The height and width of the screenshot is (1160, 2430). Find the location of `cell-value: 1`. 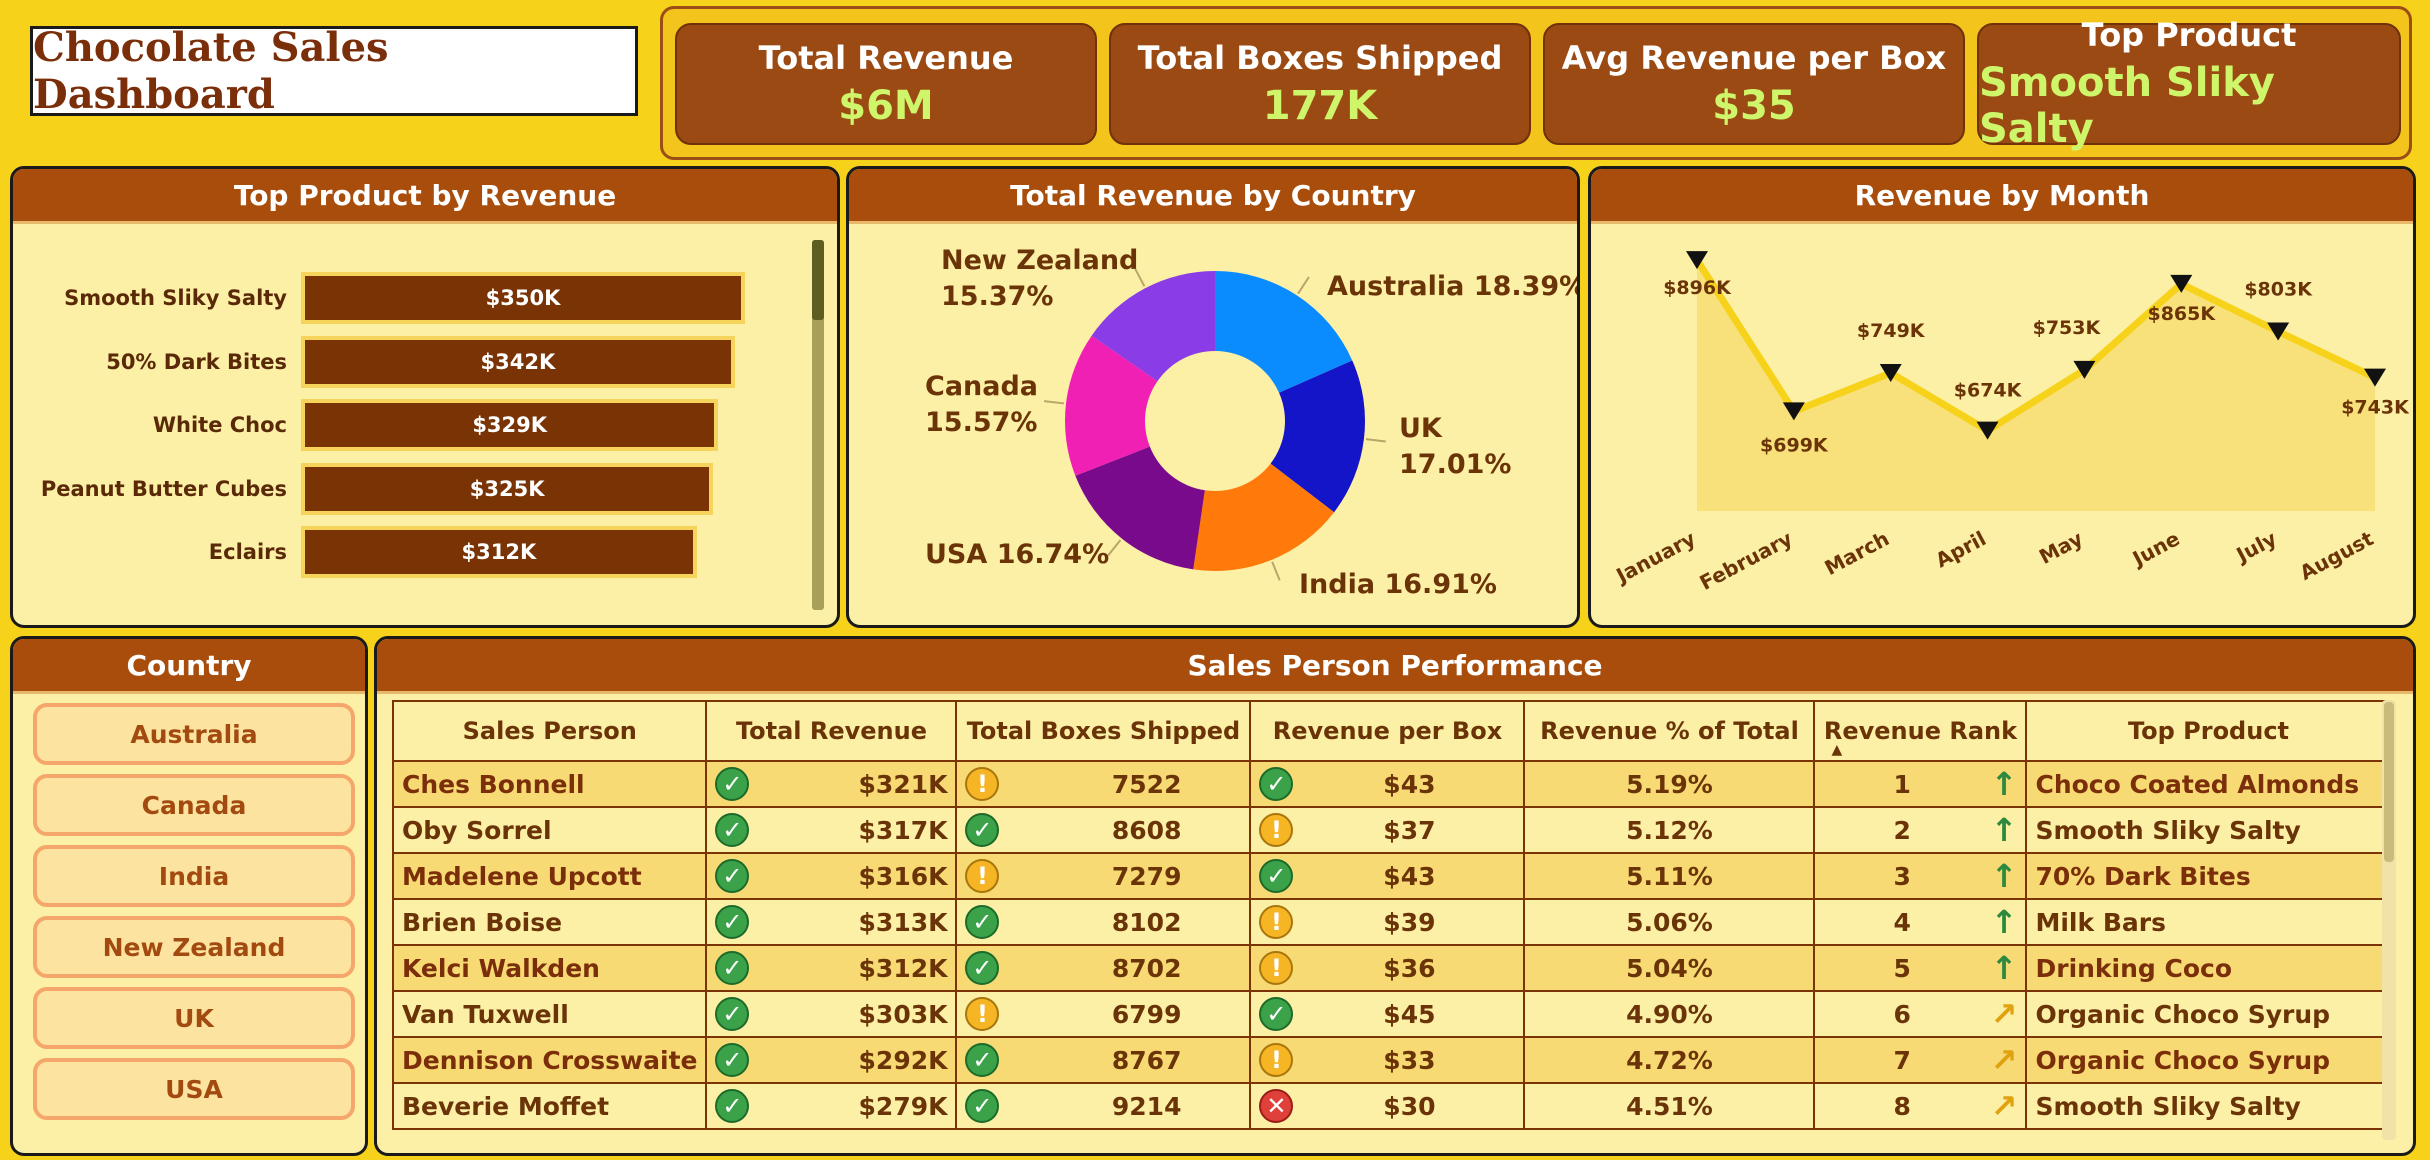

cell-value: 1 is located at coordinates (1902, 784).